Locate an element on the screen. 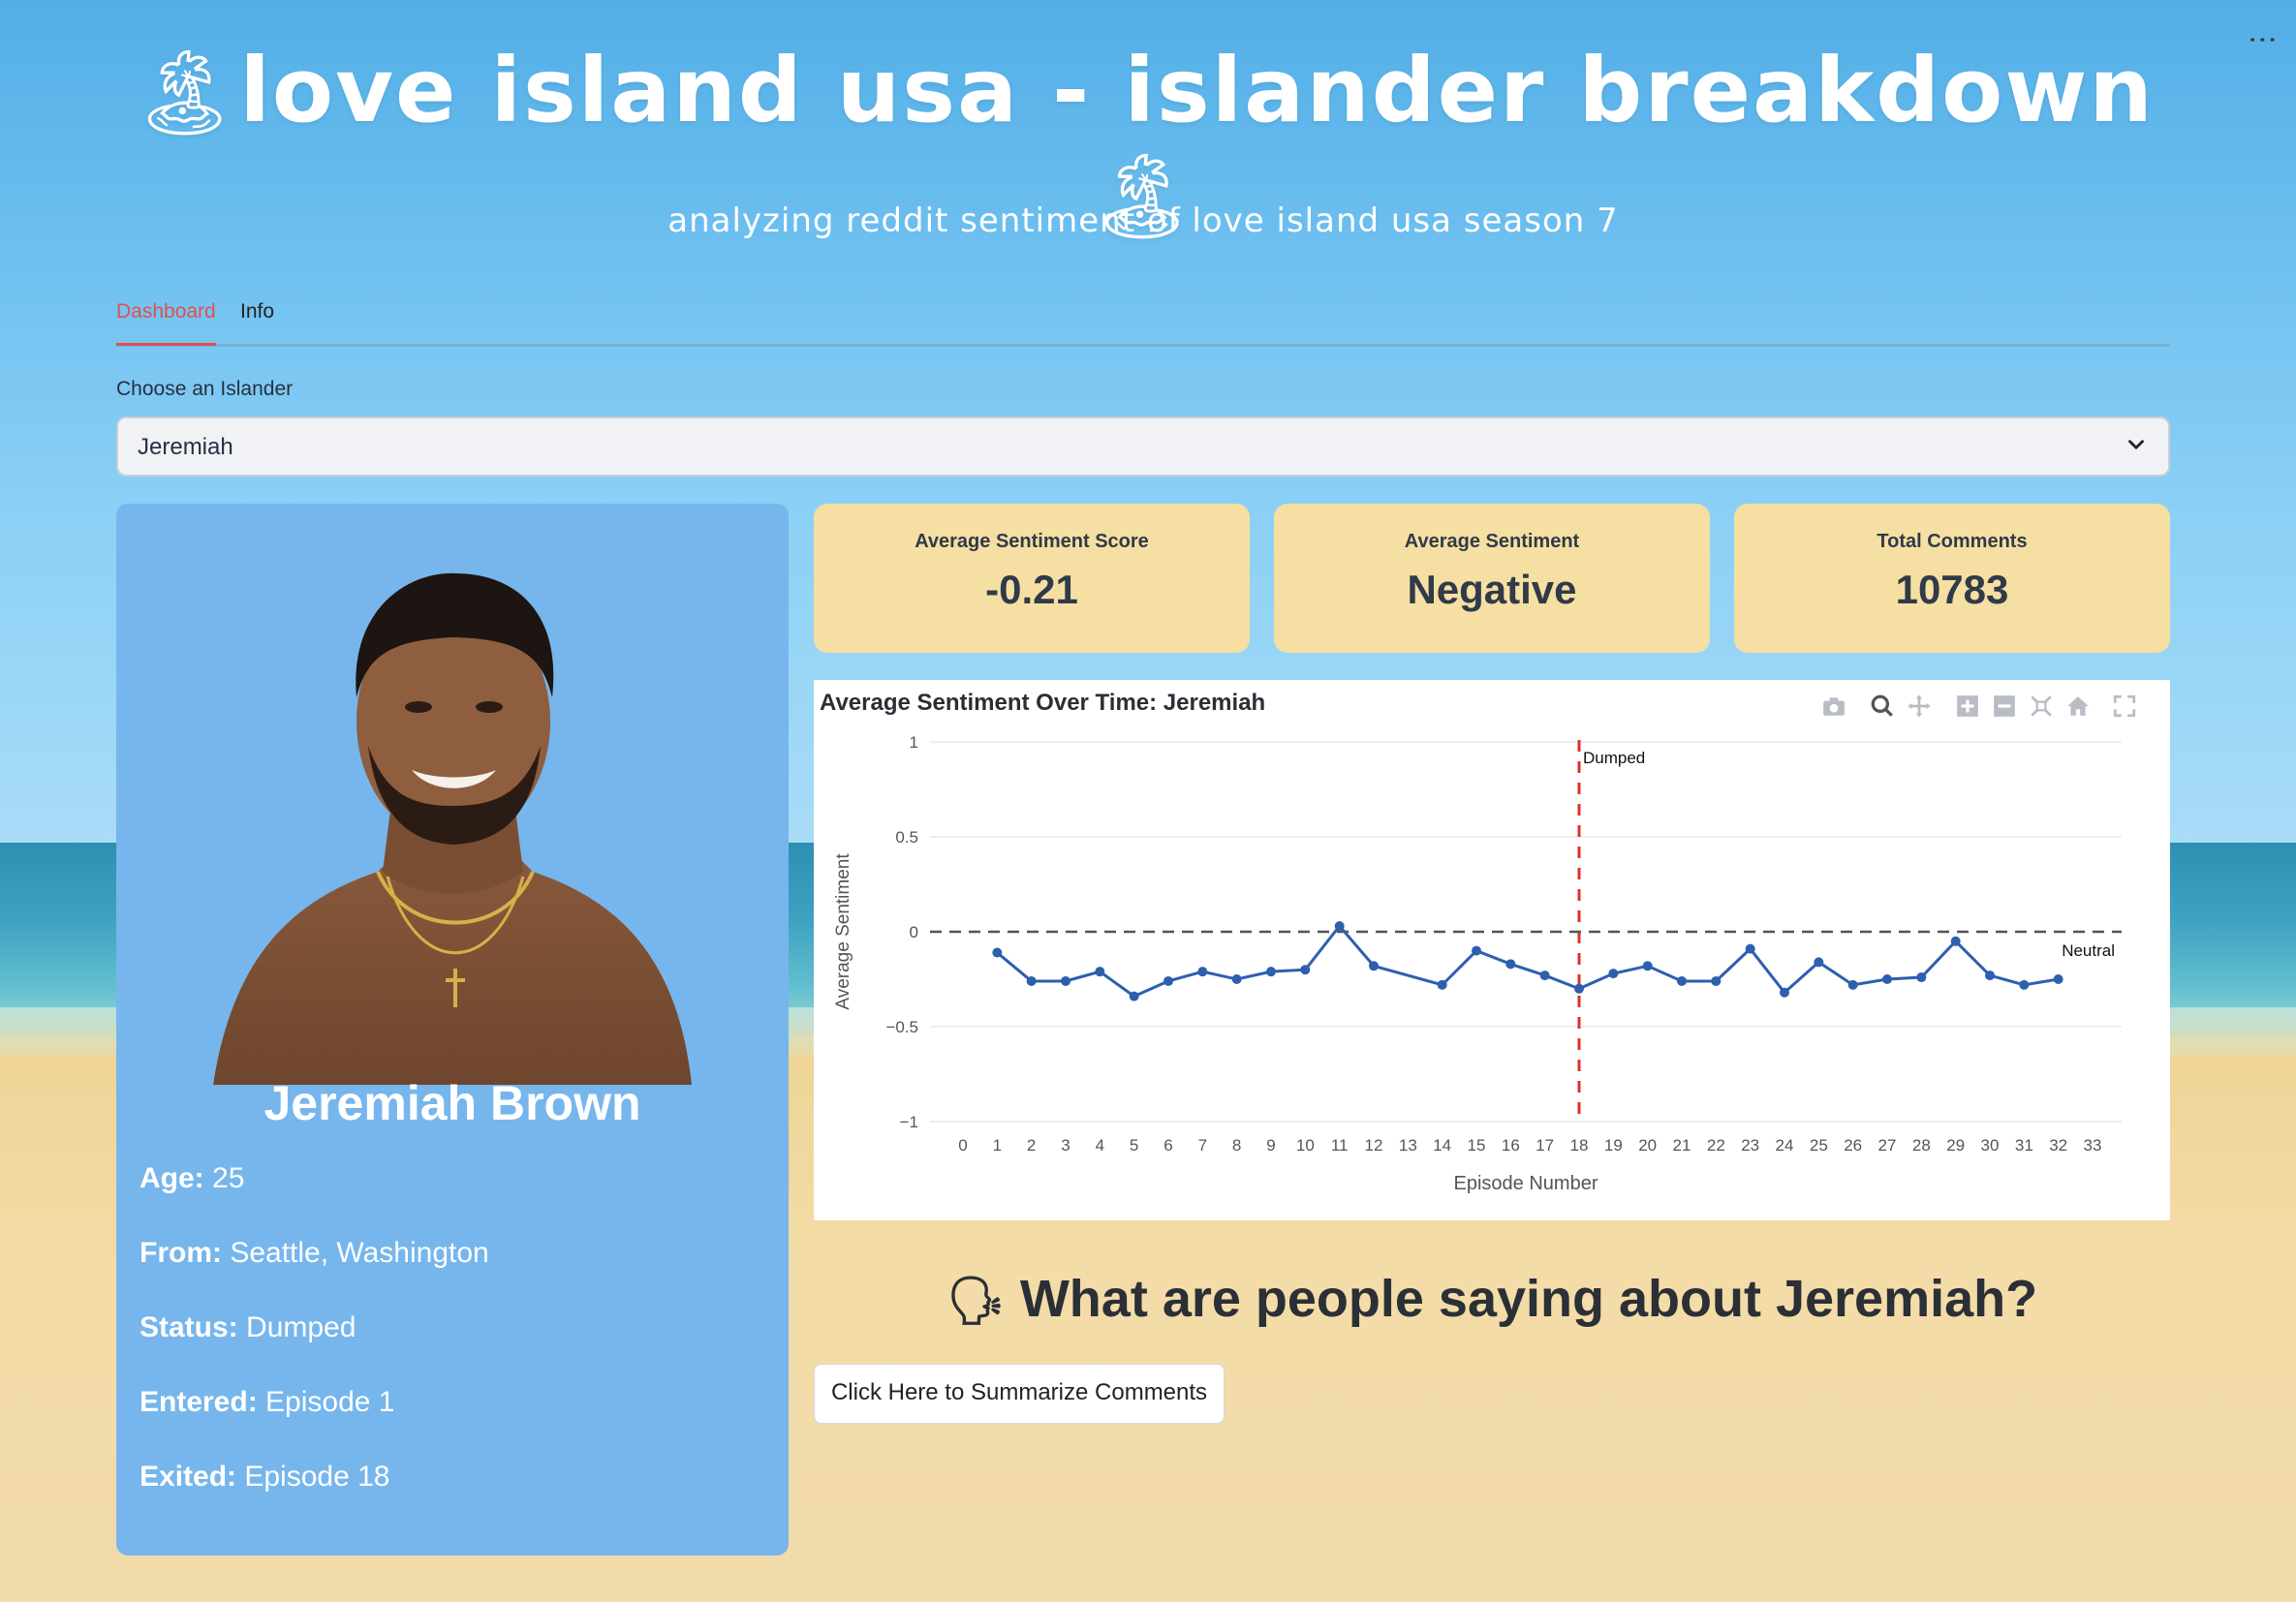 The width and height of the screenshot is (2296, 1602). comments-heading: 🗣 What are people saying about Jeremiah? is located at coordinates (1492, 1299).